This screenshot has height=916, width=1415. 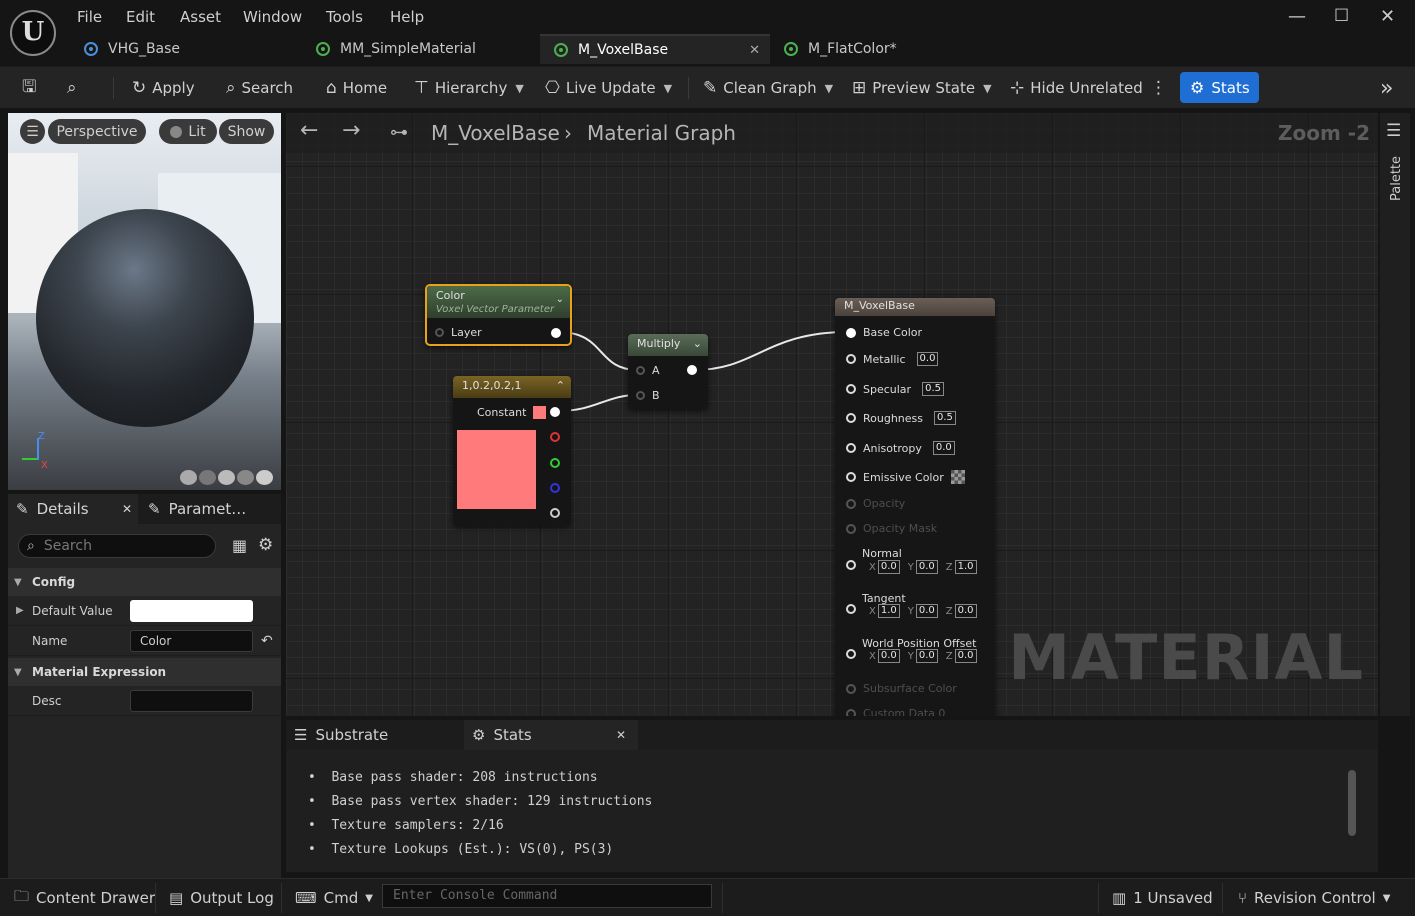 What do you see at coordinates (551, 735) in the screenshot?
I see `tab-stats: ⚙ Stats ✕` at bounding box center [551, 735].